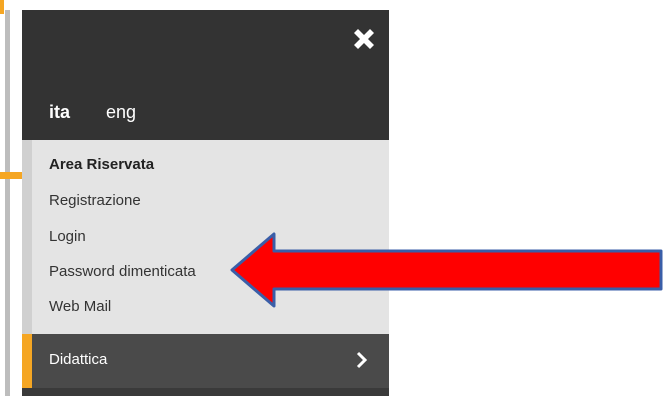  Describe the element at coordinates (11, 198) in the screenshot. I see `page-background-strip` at that location.